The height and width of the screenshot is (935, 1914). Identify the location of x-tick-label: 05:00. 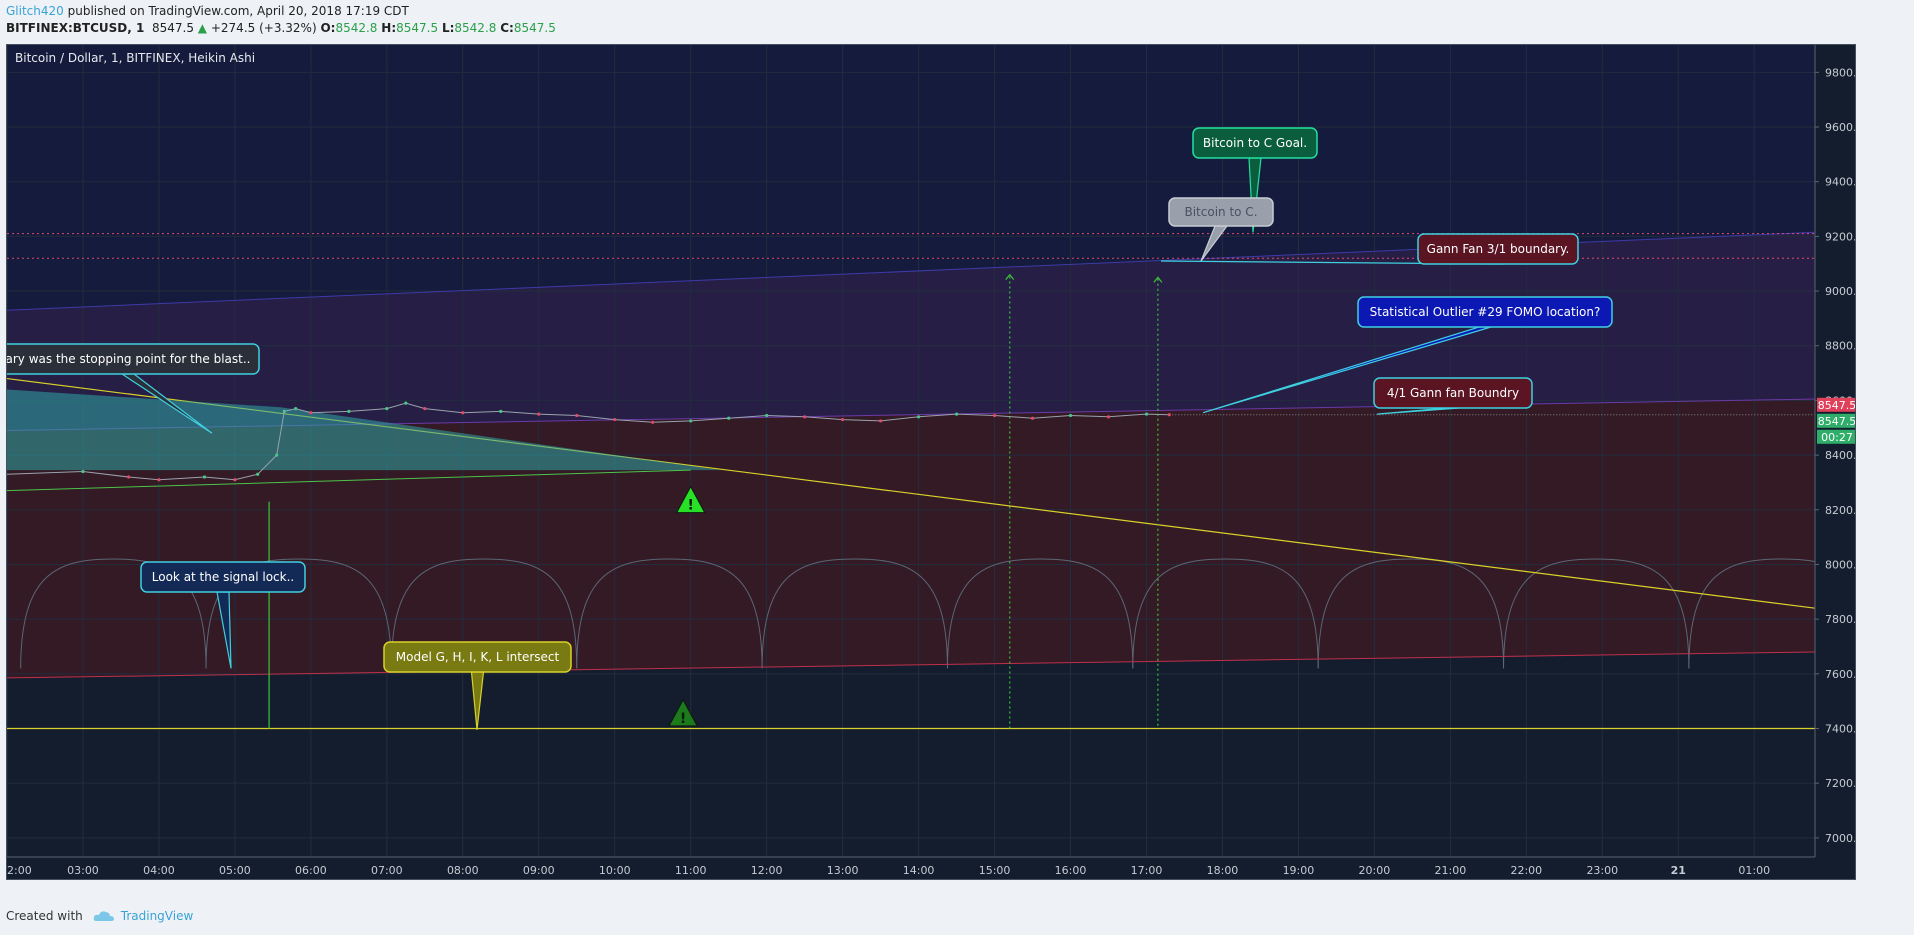
(235, 870).